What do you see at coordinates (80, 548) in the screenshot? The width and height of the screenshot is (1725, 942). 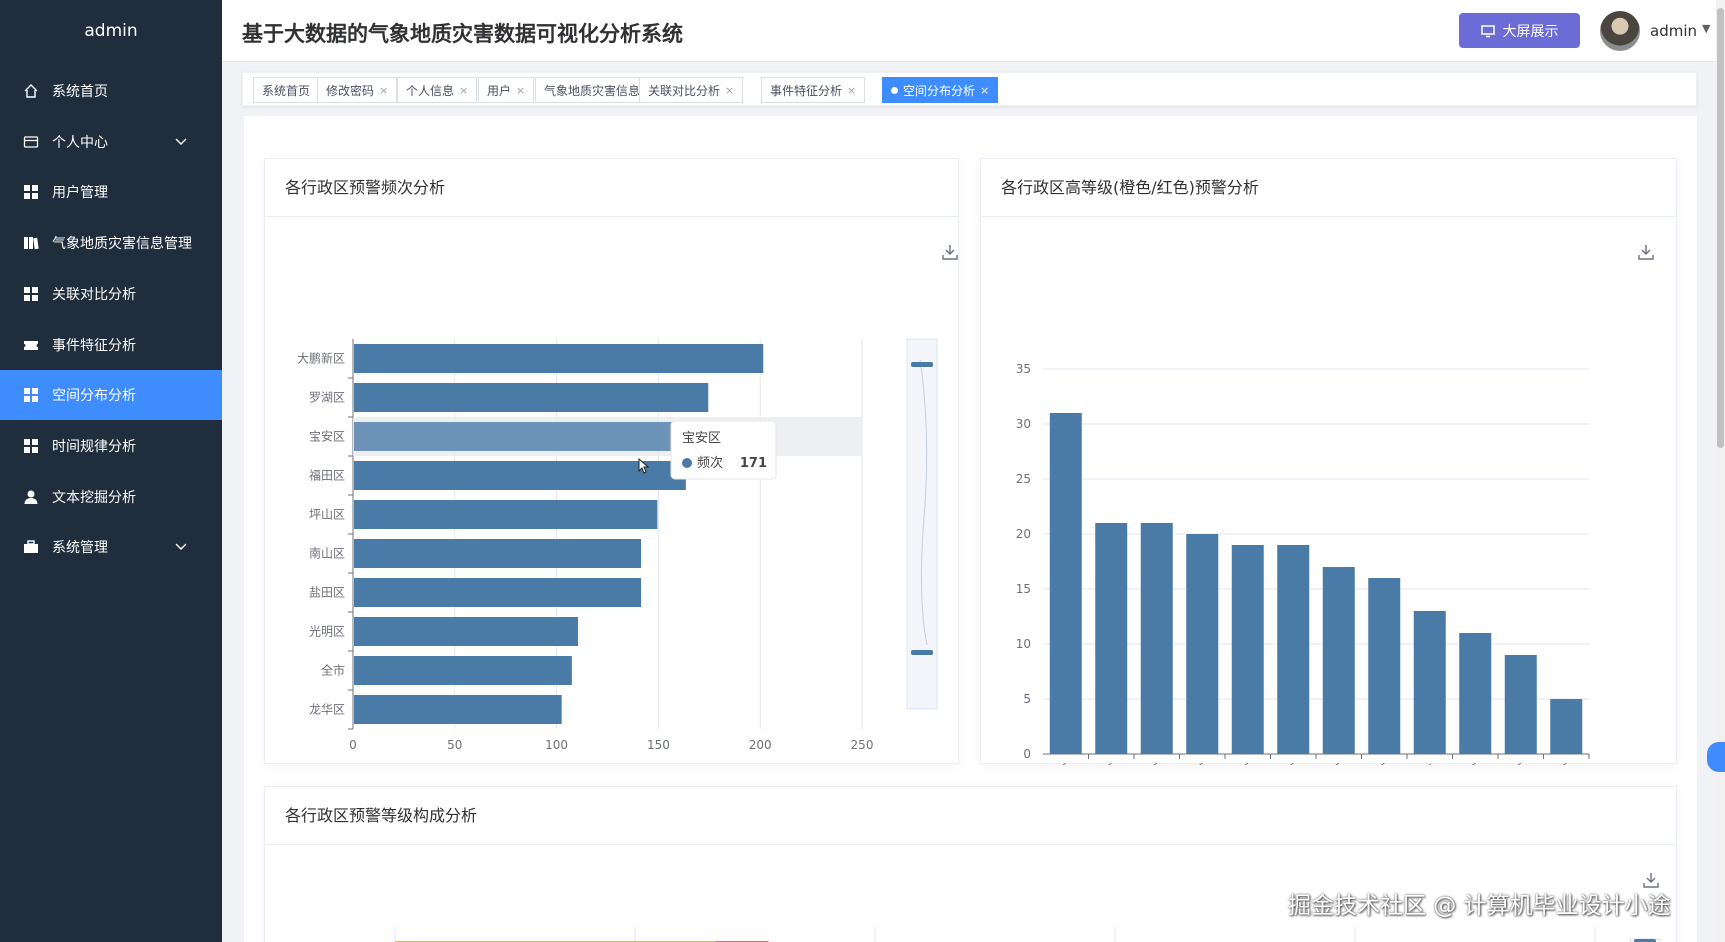 I see `sidebar-item-label: 系统管理` at bounding box center [80, 548].